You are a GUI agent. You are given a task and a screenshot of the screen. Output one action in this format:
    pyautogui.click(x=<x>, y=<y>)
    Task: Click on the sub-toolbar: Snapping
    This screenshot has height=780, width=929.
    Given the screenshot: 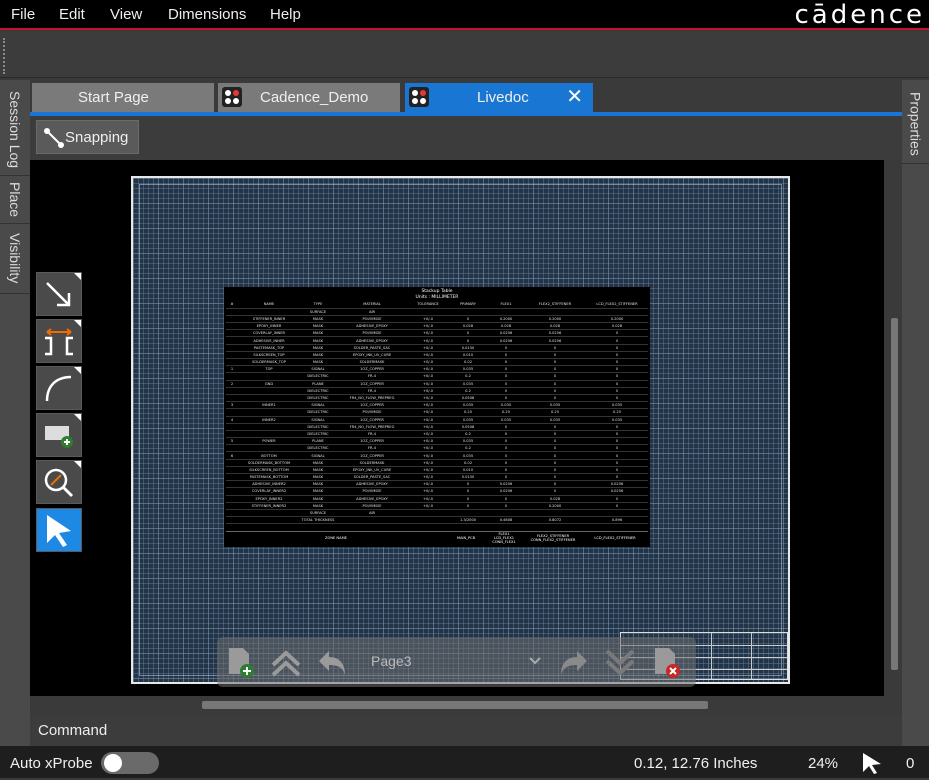 What is the action you would take?
    pyautogui.click(x=466, y=138)
    